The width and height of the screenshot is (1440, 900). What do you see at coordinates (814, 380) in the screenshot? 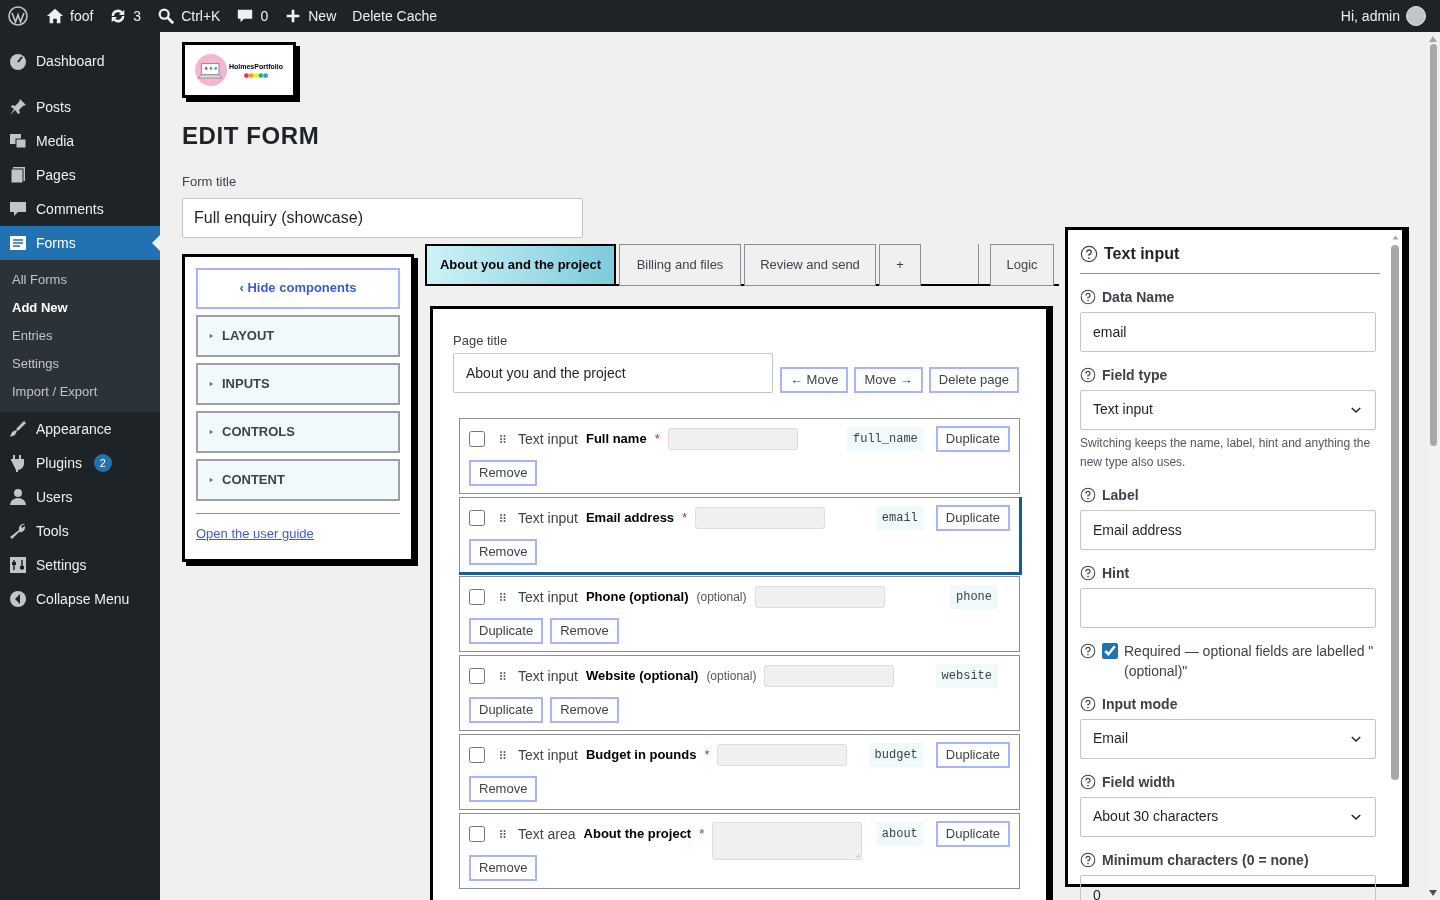
I see `page-button: ← Move` at bounding box center [814, 380].